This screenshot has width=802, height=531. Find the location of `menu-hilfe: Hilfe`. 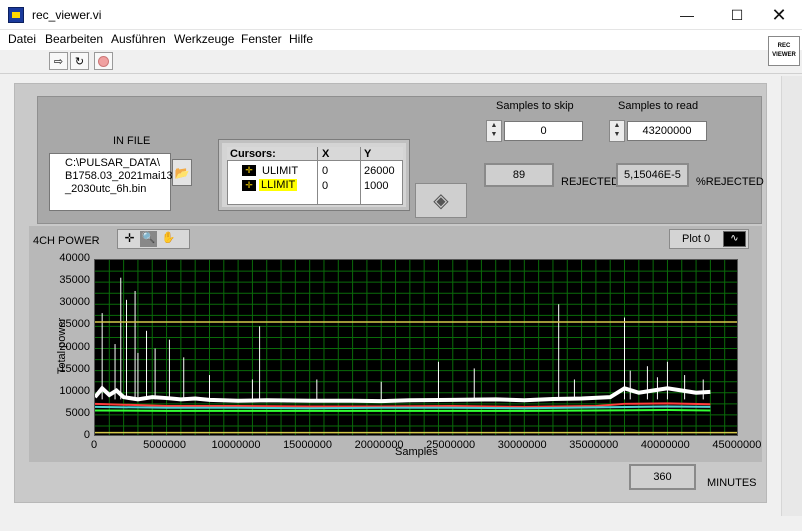

menu-hilfe: Hilfe is located at coordinates (301, 39).